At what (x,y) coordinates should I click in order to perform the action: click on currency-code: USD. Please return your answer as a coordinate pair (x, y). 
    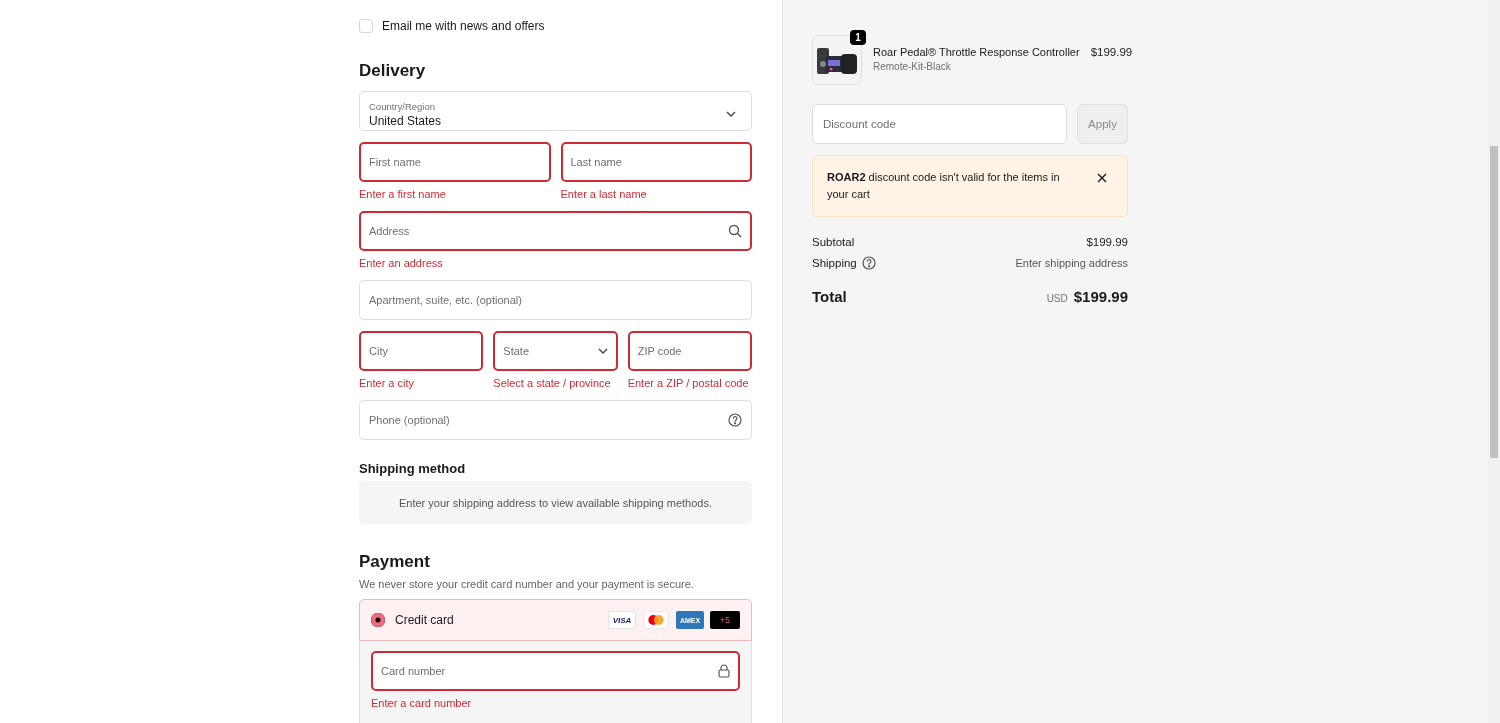
    Looking at the image, I should click on (1057, 298).